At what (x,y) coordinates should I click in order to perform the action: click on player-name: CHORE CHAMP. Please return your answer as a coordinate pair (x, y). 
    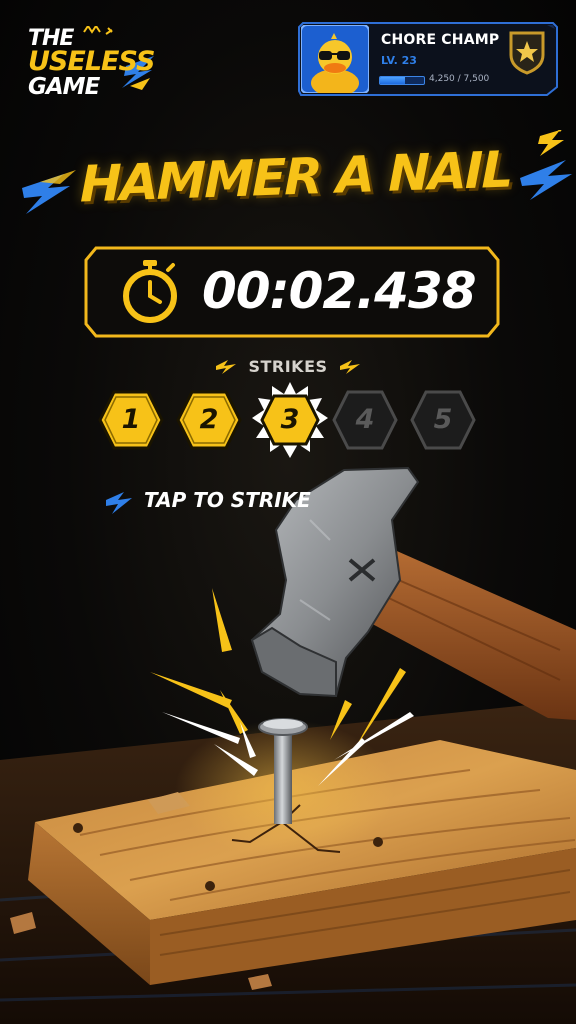
    Looking at the image, I should click on (440, 40).